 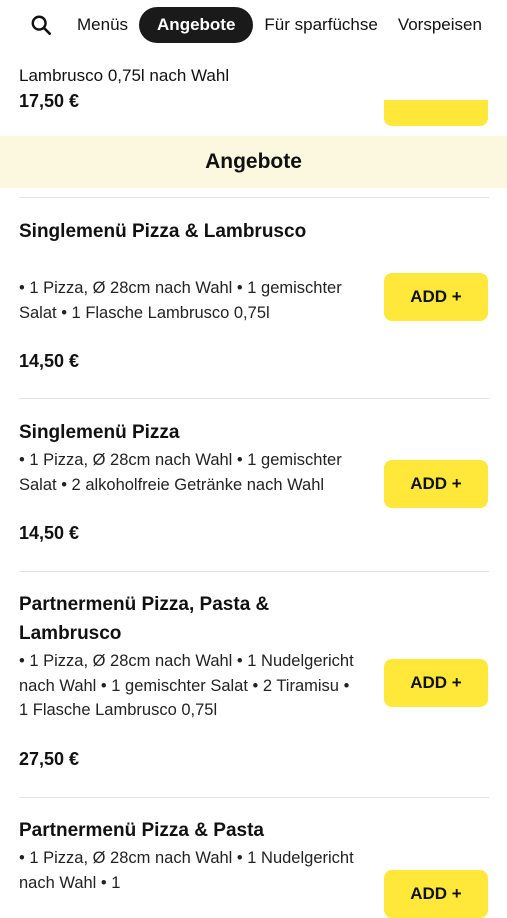 What do you see at coordinates (144, 619) in the screenshot?
I see `item-name: Partnermenü Pizza, Pasta & Lambrusco` at bounding box center [144, 619].